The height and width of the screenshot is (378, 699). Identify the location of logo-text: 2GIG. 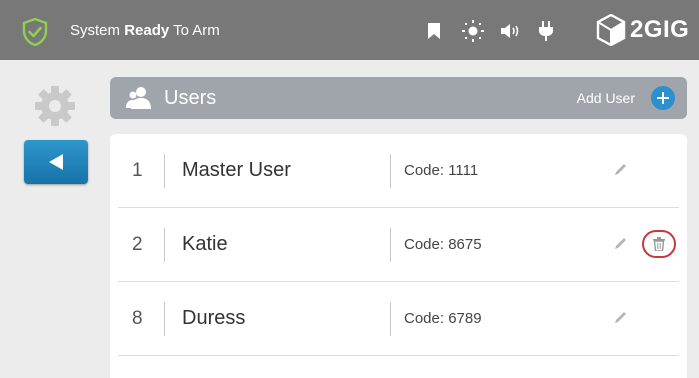
(660, 29).